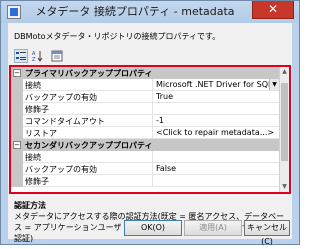 The width and height of the screenshot is (320, 249). What do you see at coordinates (213, 228) in the screenshot?
I see `apply-button: 適用(A)` at bounding box center [213, 228].